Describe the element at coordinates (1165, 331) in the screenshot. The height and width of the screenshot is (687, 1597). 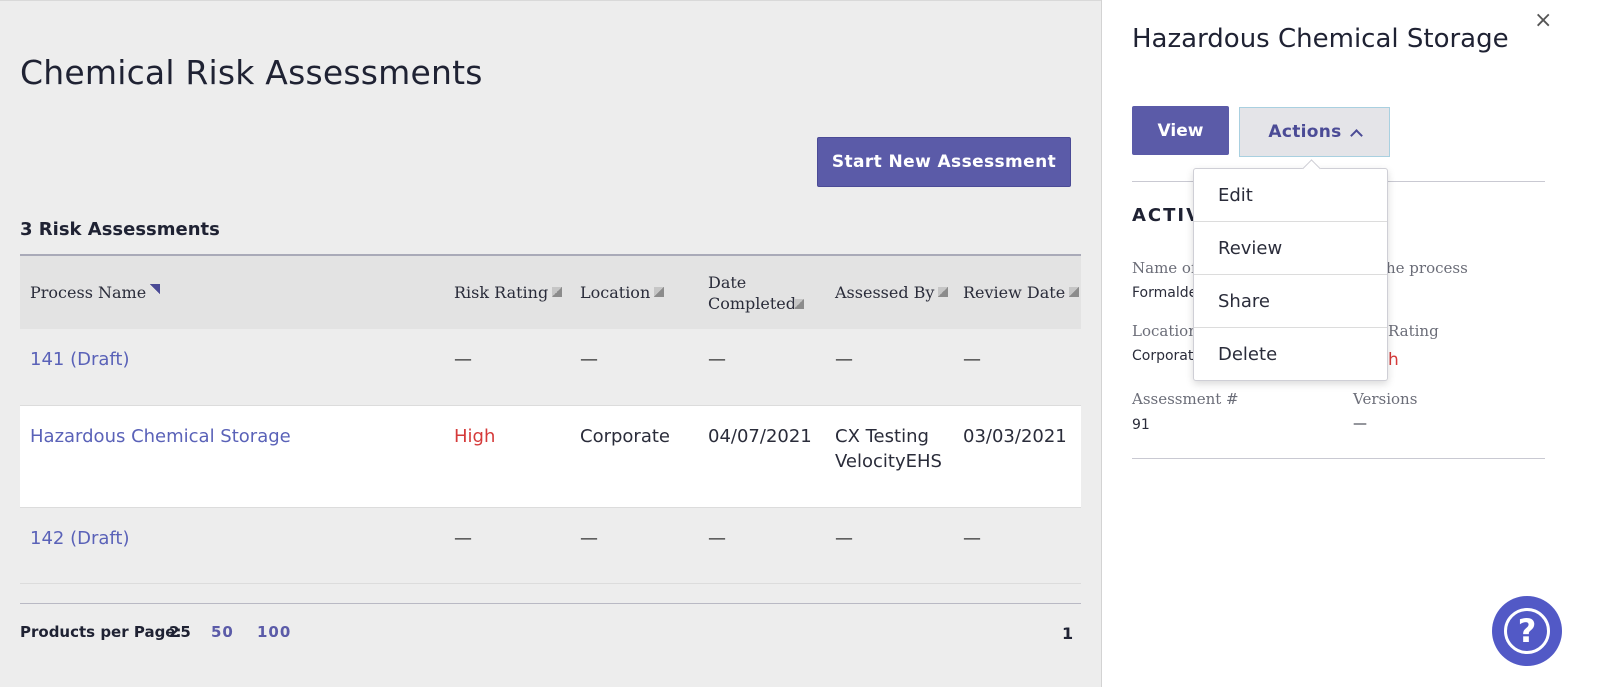
I see `field-label-location: Location` at that location.